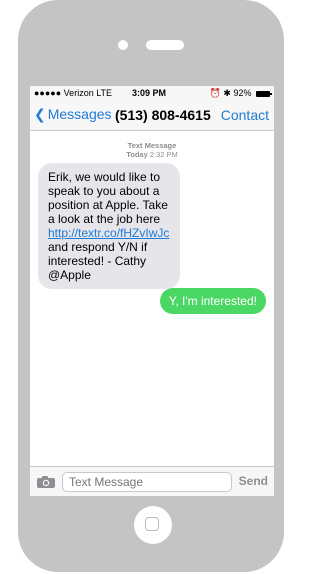  Describe the element at coordinates (253, 481) in the screenshot. I see `send-button: Send` at that location.